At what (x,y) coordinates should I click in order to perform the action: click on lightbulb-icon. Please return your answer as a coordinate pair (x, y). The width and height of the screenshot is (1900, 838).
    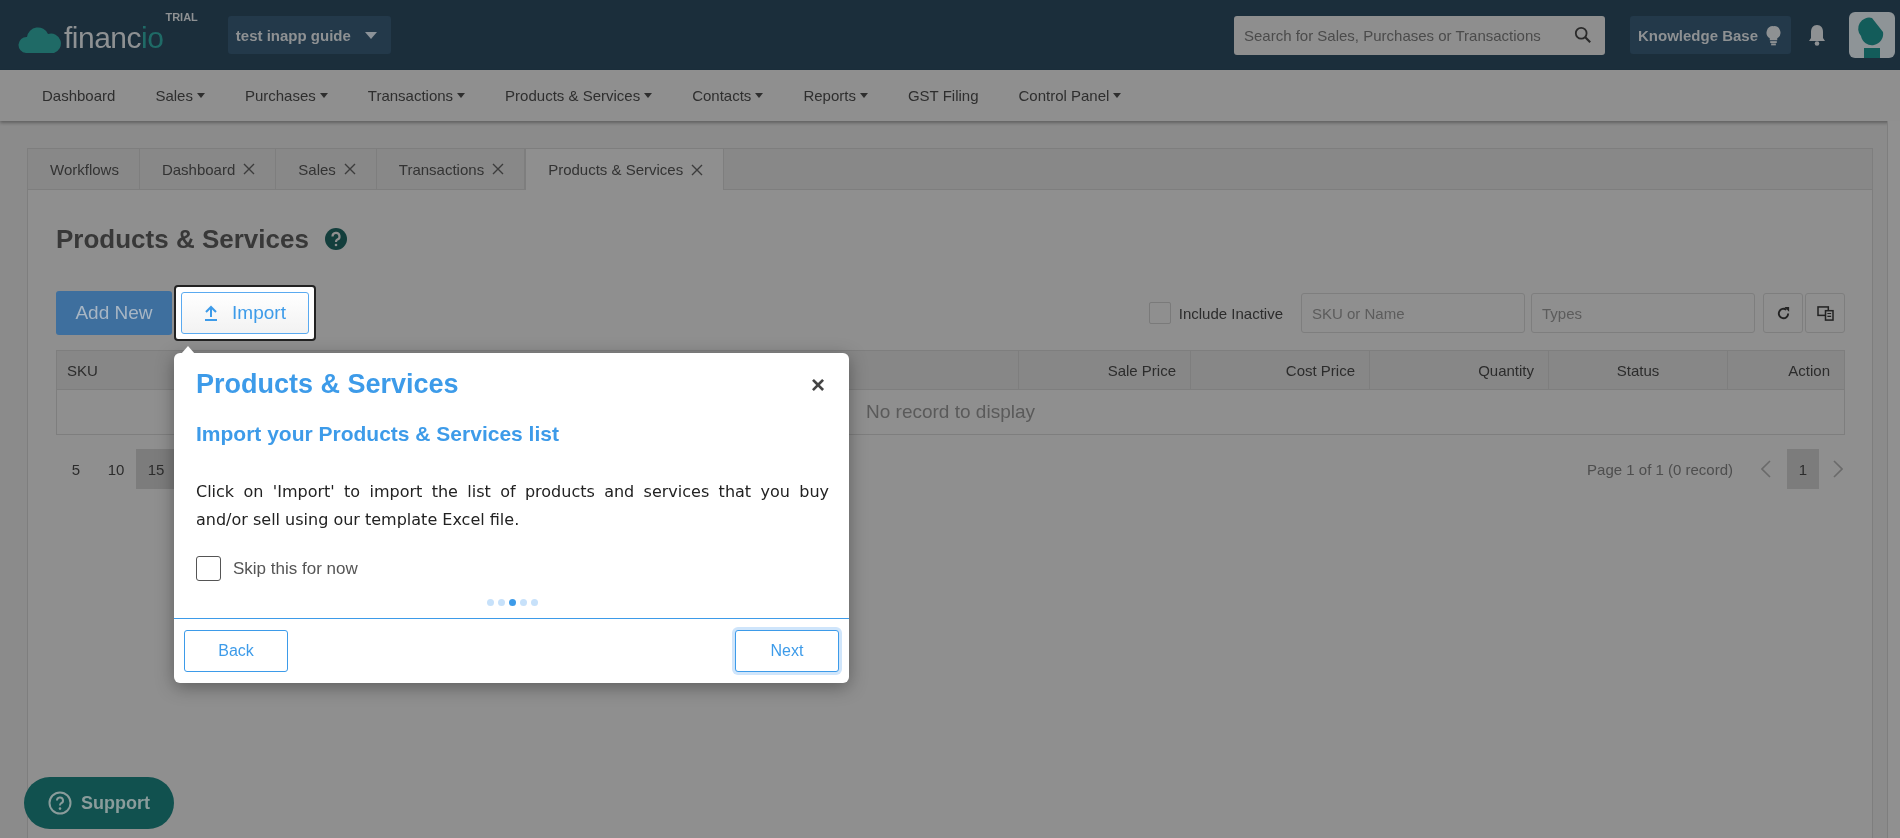
    Looking at the image, I should click on (1773, 35).